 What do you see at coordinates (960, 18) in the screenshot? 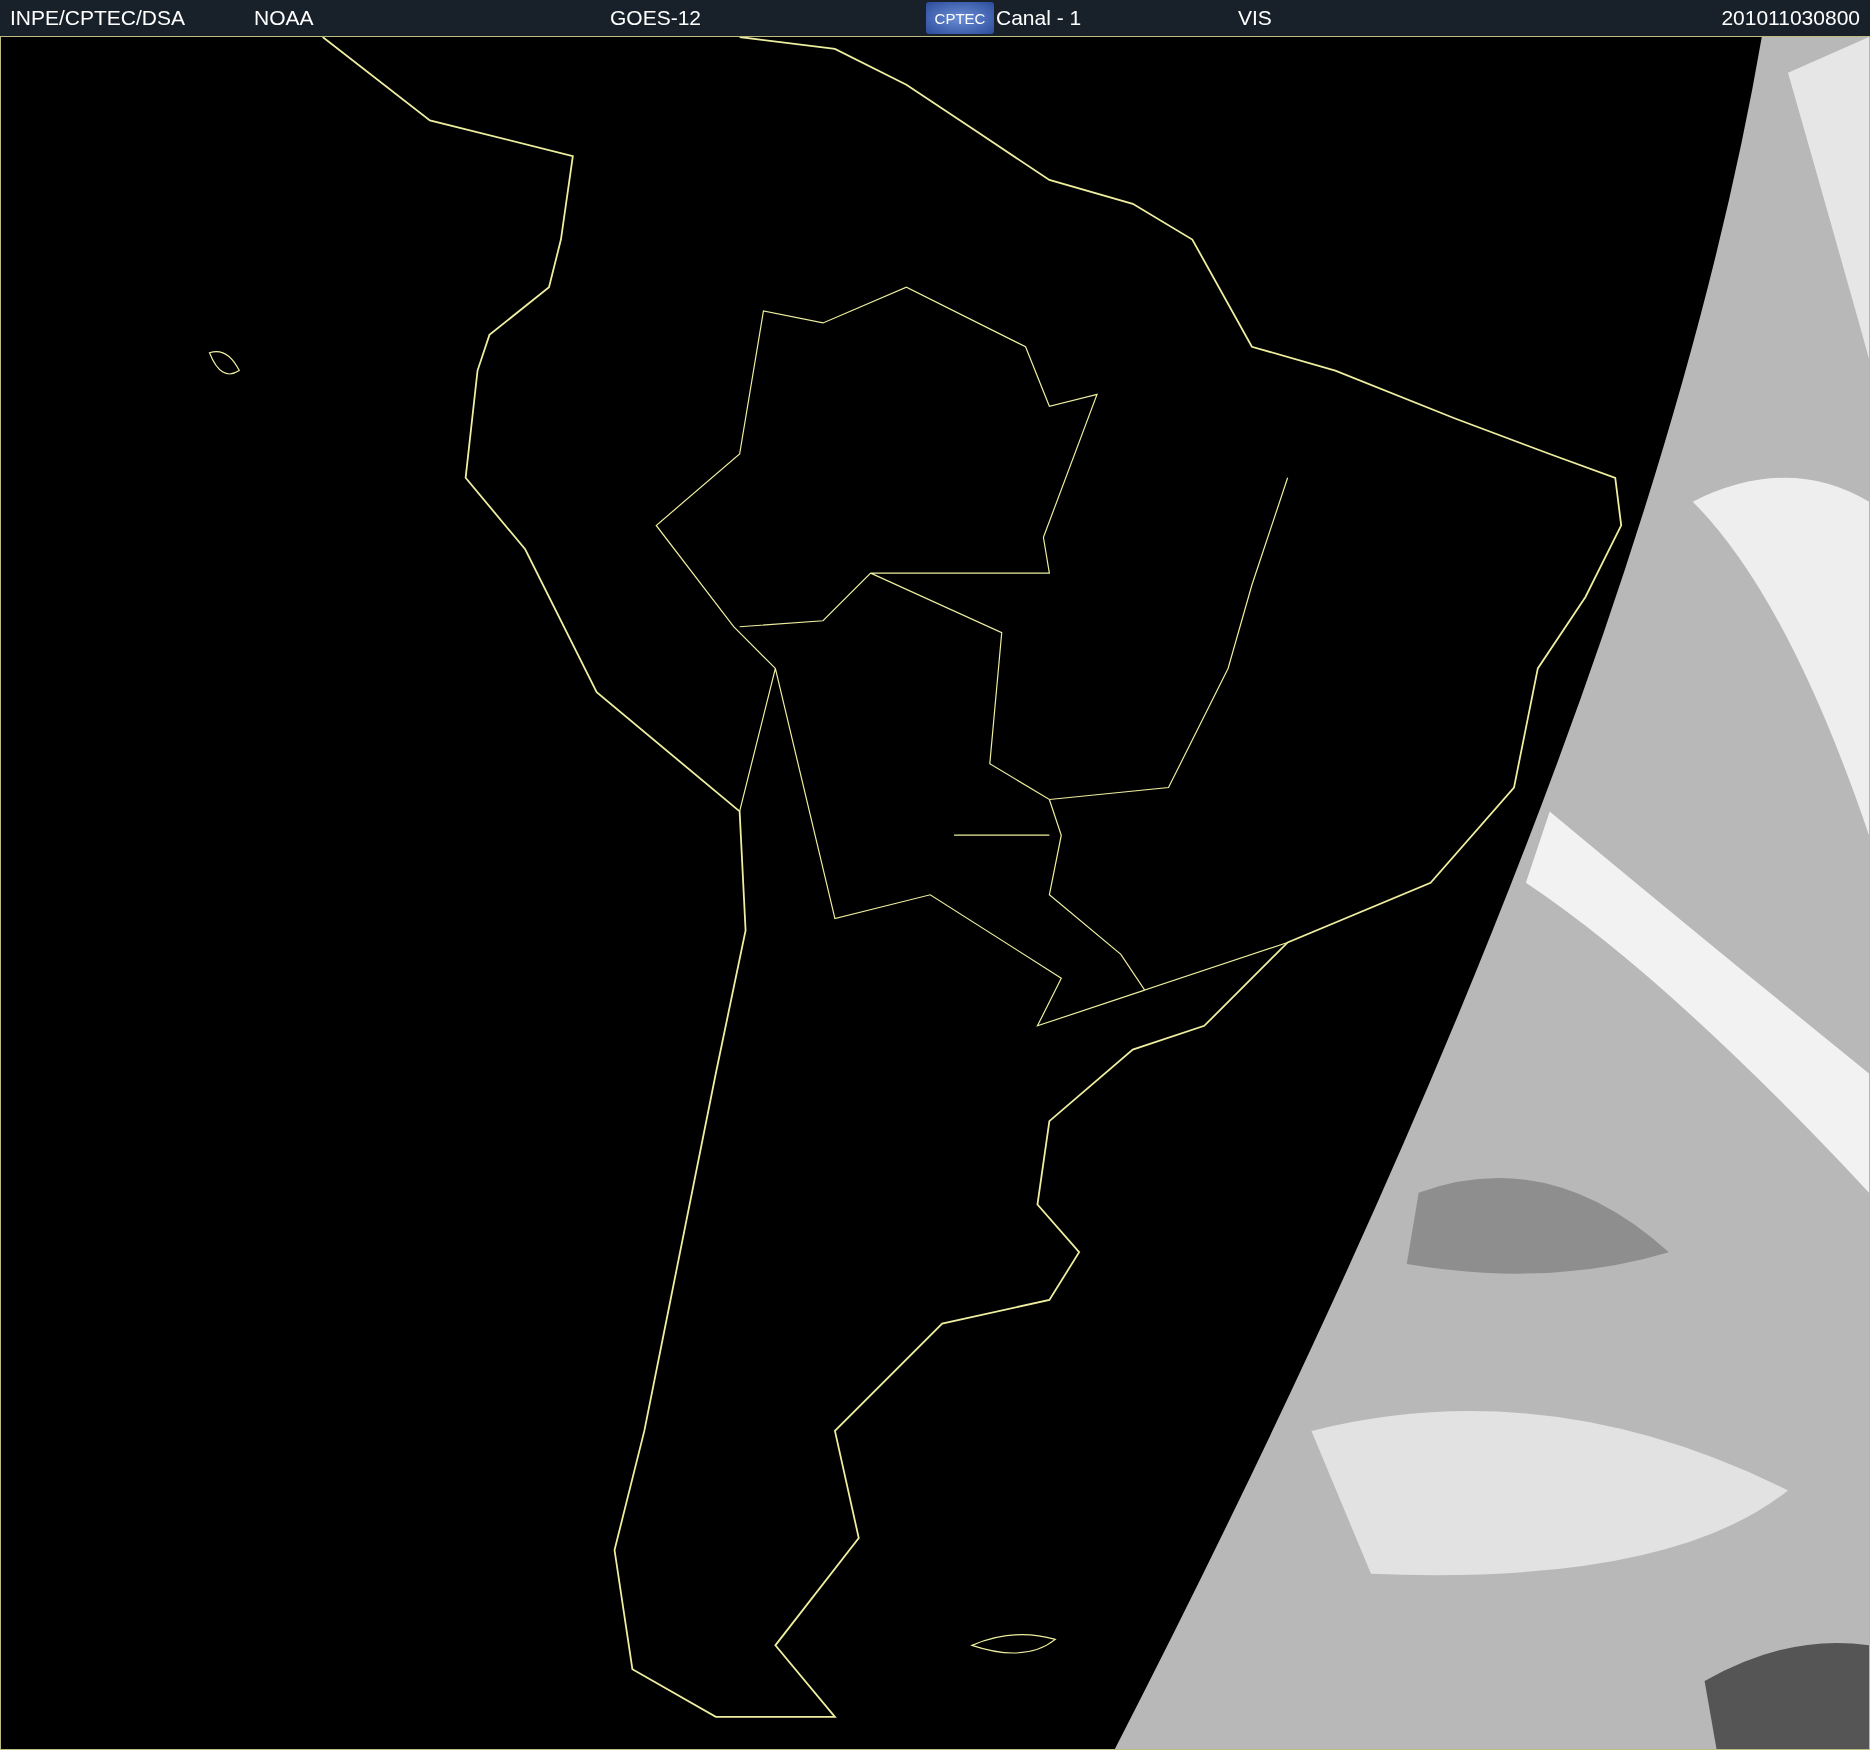
I see `logo: CPTEC` at bounding box center [960, 18].